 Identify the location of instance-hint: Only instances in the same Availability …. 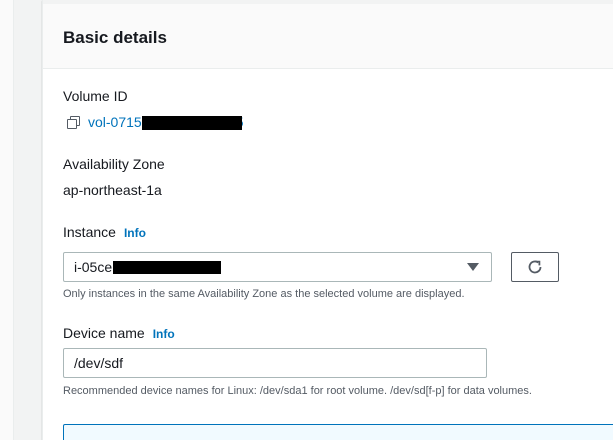
(264, 294).